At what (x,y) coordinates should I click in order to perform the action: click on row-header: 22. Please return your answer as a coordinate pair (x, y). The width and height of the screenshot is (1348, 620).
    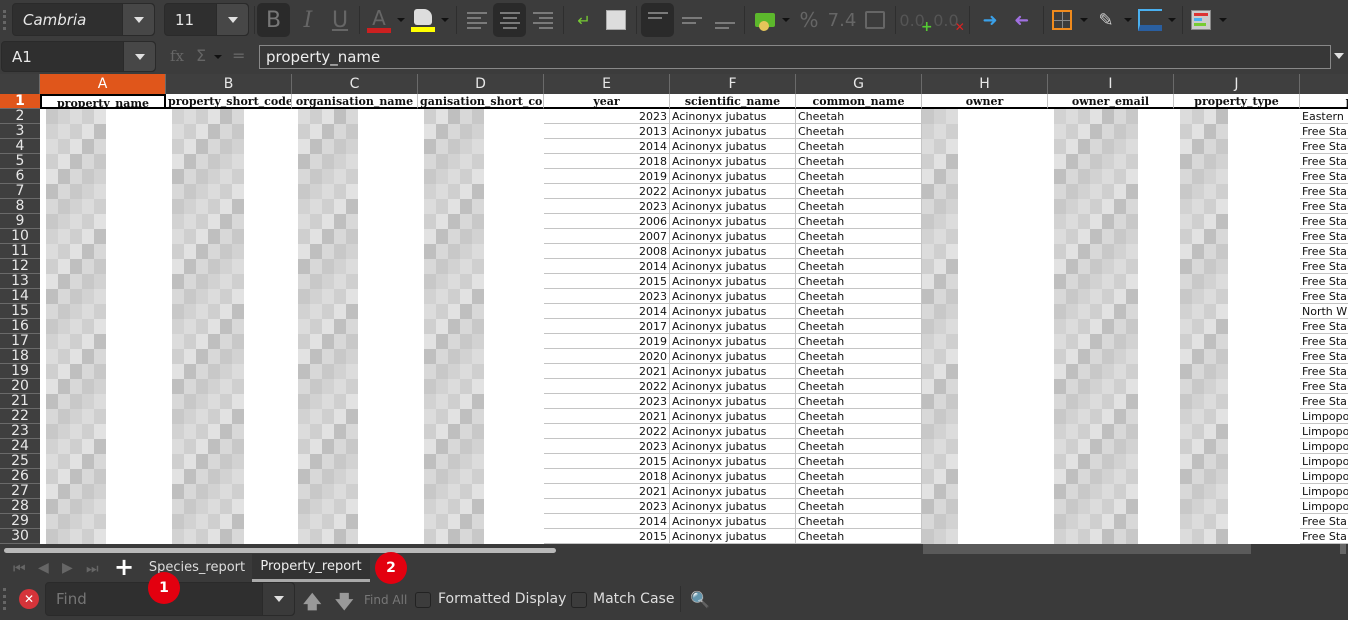
    Looking at the image, I should click on (20, 416).